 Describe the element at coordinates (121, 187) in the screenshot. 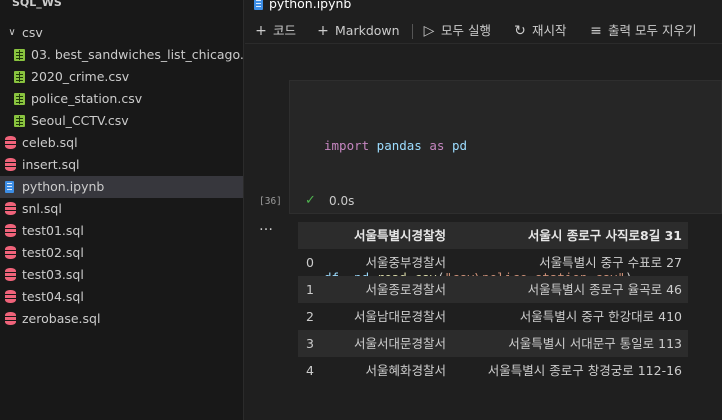

I see `file-item-selected: python.ipynb` at that location.